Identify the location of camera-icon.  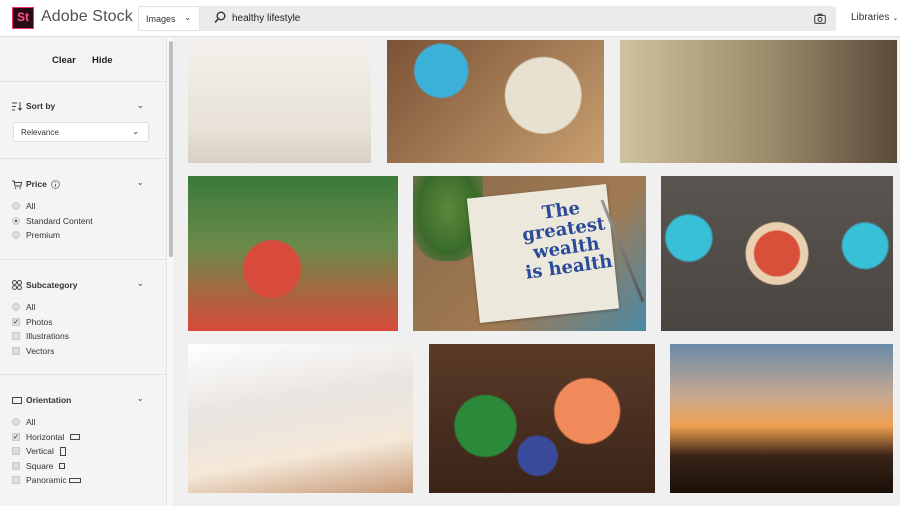
(820, 18).